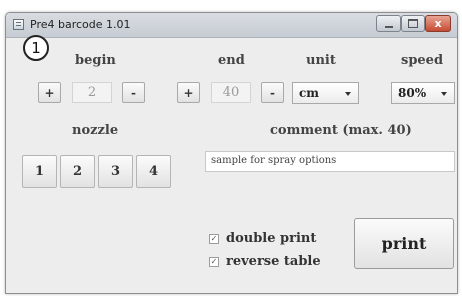 The width and height of the screenshot is (462, 296). I want to click on maximize-icon, so click(413, 23).